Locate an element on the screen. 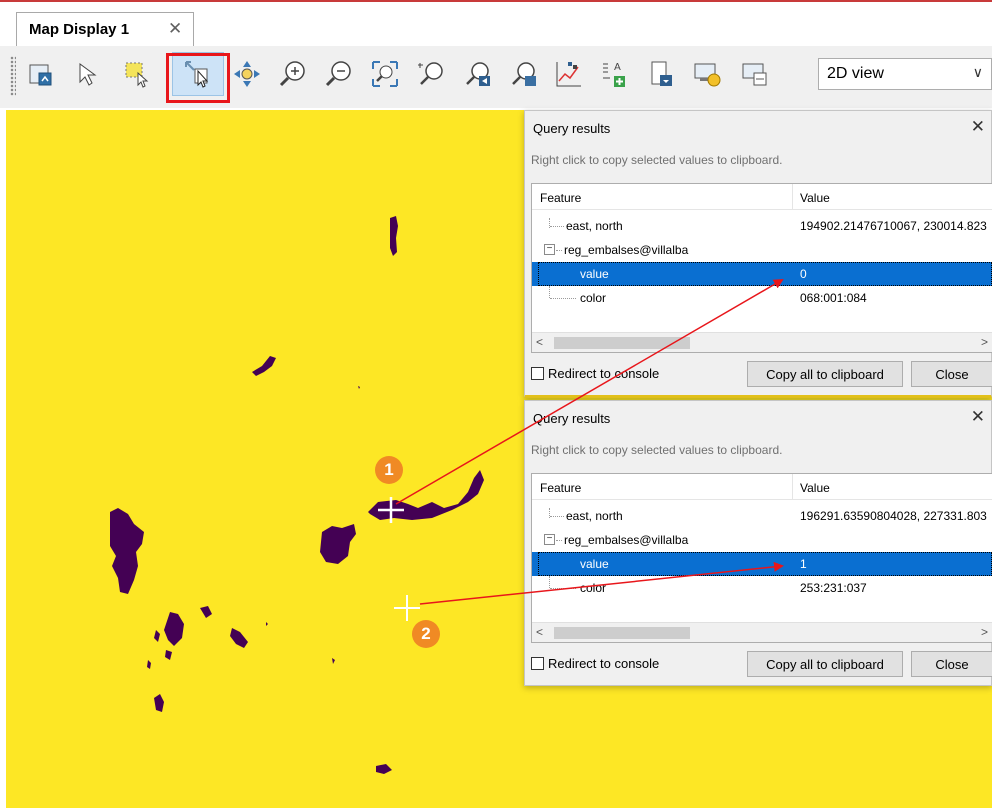 This screenshot has width=992, height=808. analyze-icon is located at coordinates (569, 74).